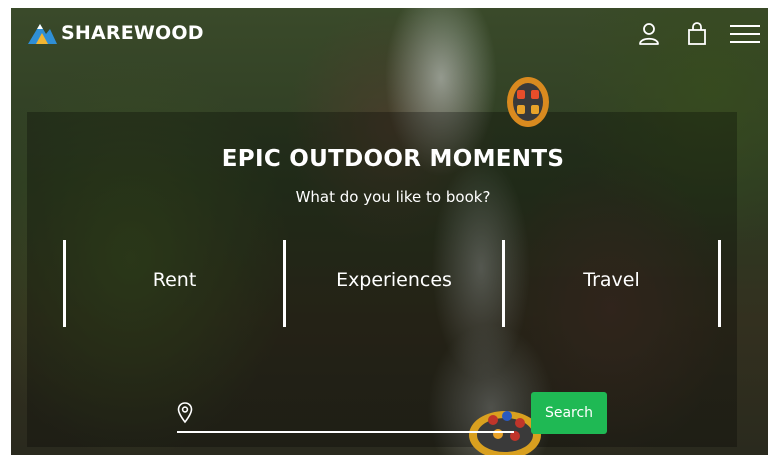  I want to click on location-input, so click(353, 416).